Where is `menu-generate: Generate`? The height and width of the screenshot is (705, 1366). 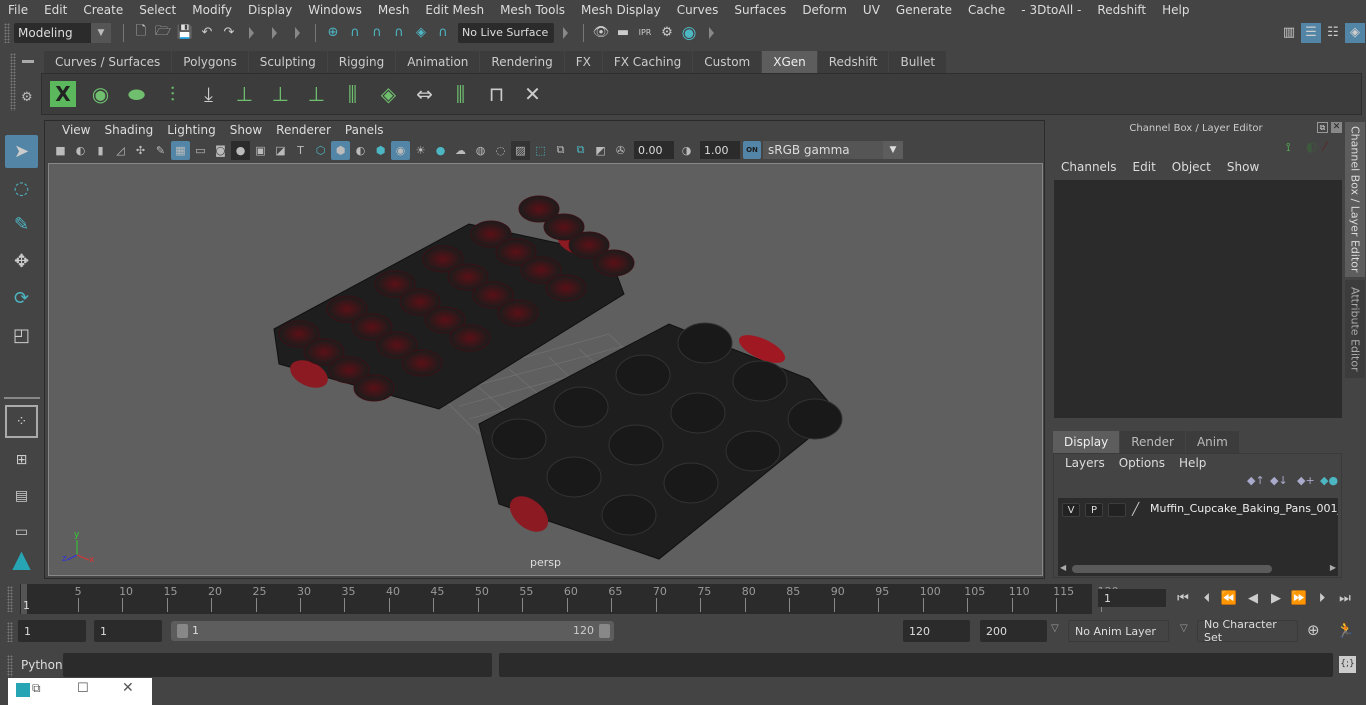 menu-generate: Generate is located at coordinates (924, 10).